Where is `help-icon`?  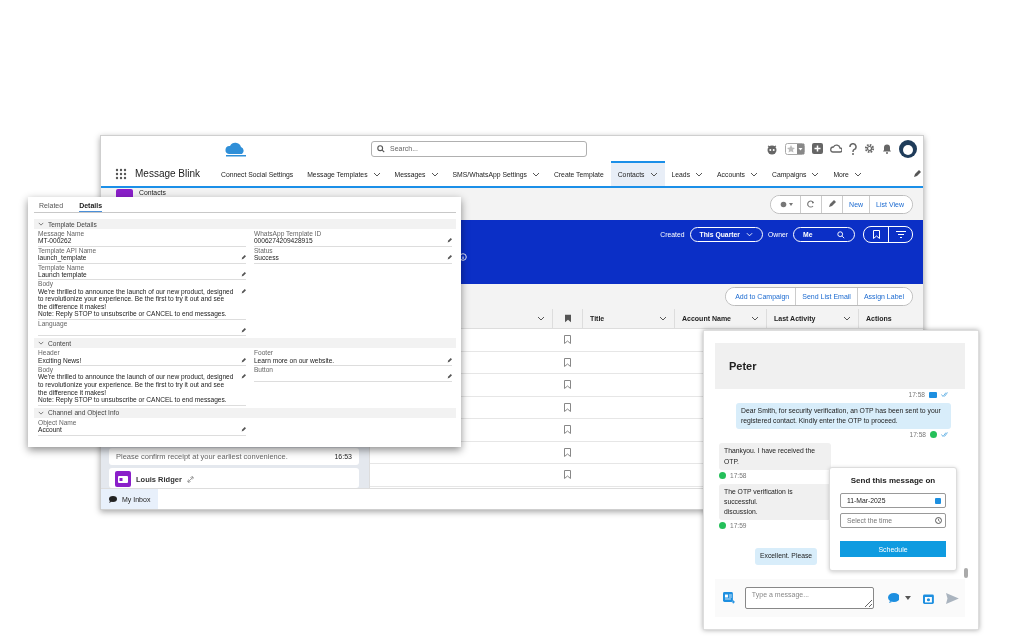 help-icon is located at coordinates (853, 148).